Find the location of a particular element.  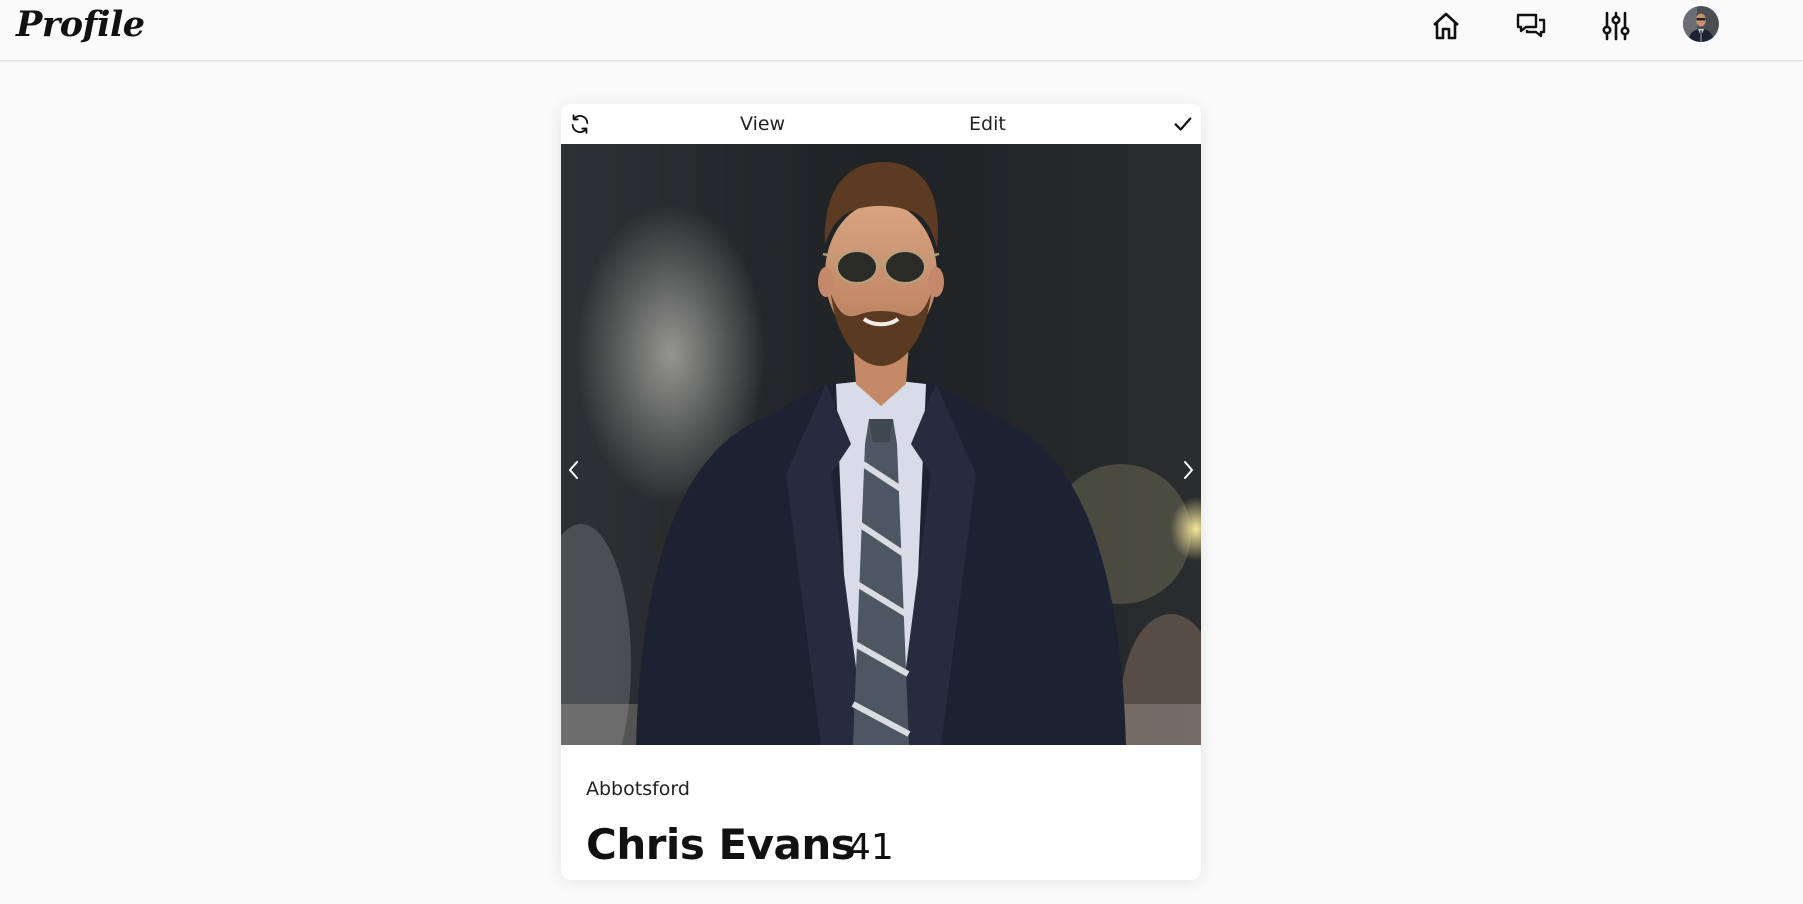

chevron-right-icon is located at coordinates (1188, 470).